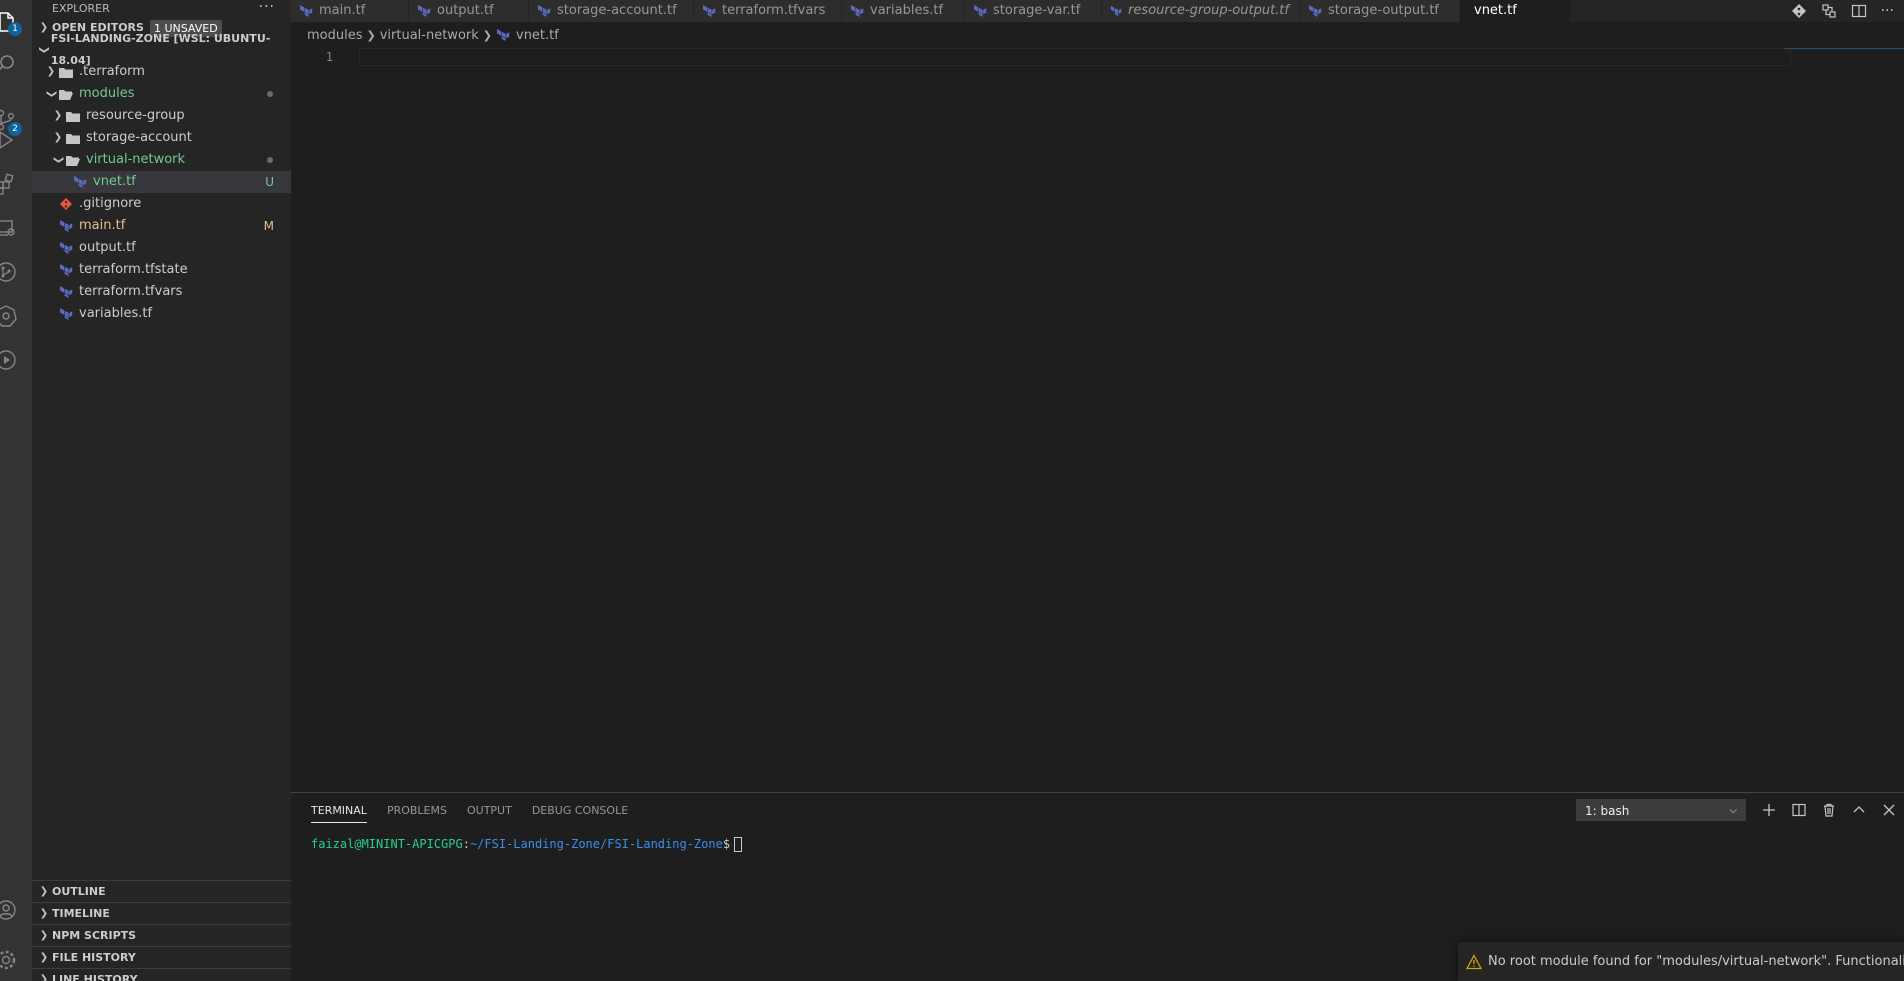 The image size is (1904, 981). What do you see at coordinates (267, 8) in the screenshot?
I see `more-actions-button: ···` at bounding box center [267, 8].